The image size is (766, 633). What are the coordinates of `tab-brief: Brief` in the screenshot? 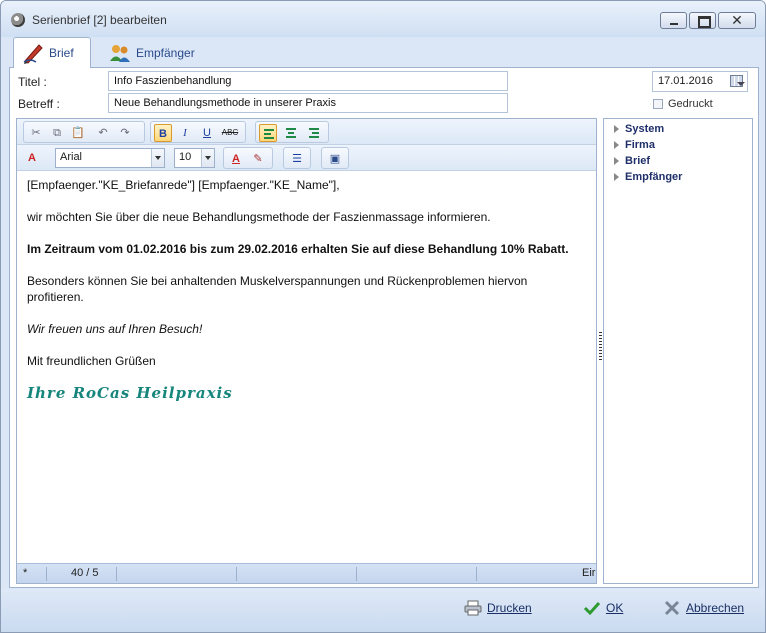 It's located at (52, 53).